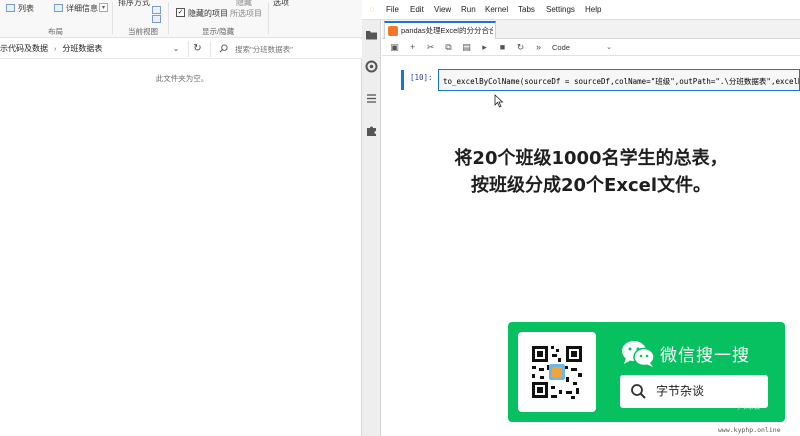 The image size is (800, 436). What do you see at coordinates (749, 430) in the screenshot?
I see `watermark-text: www.kyphp.online` at bounding box center [749, 430].